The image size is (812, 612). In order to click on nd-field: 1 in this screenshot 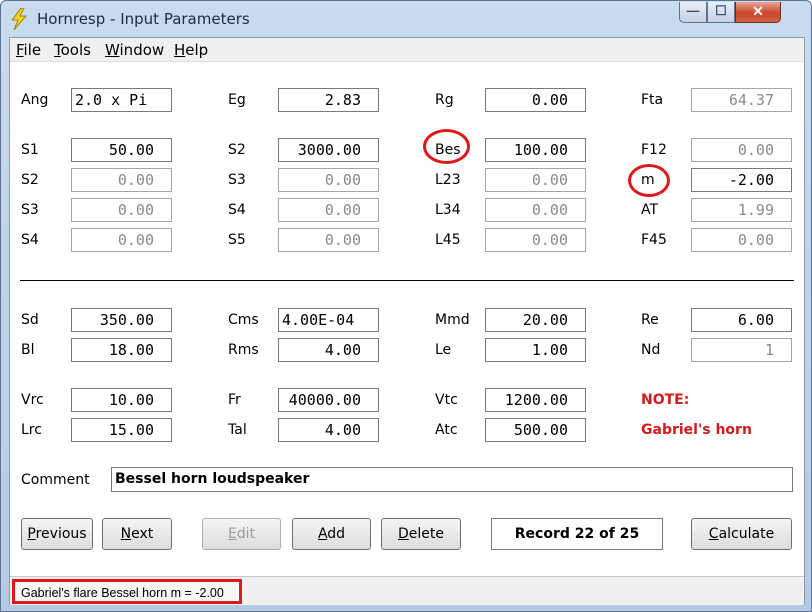, I will do `click(741, 350)`.